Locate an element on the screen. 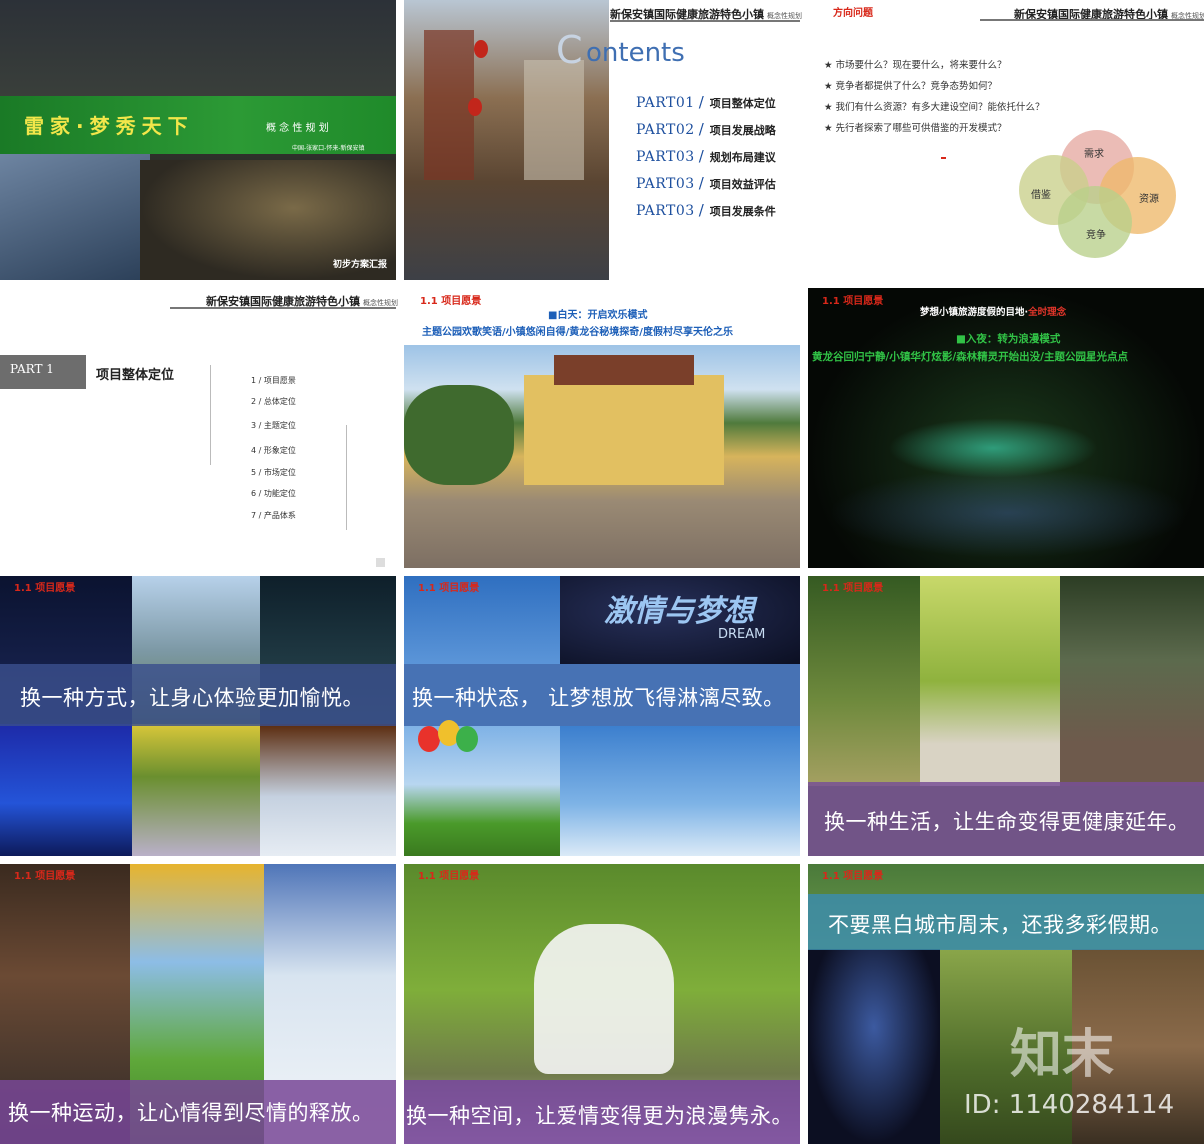 The image size is (1204, 1144). river-image is located at coordinates (75, 215).